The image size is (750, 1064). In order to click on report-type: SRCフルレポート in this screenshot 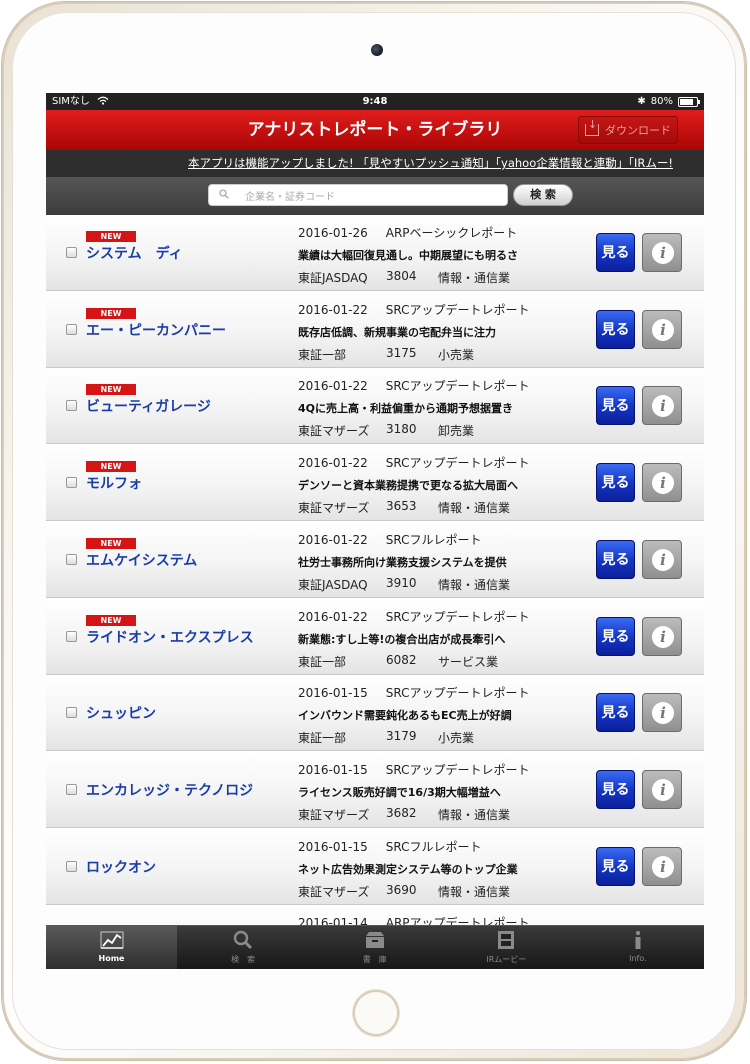, I will do `click(433, 846)`.